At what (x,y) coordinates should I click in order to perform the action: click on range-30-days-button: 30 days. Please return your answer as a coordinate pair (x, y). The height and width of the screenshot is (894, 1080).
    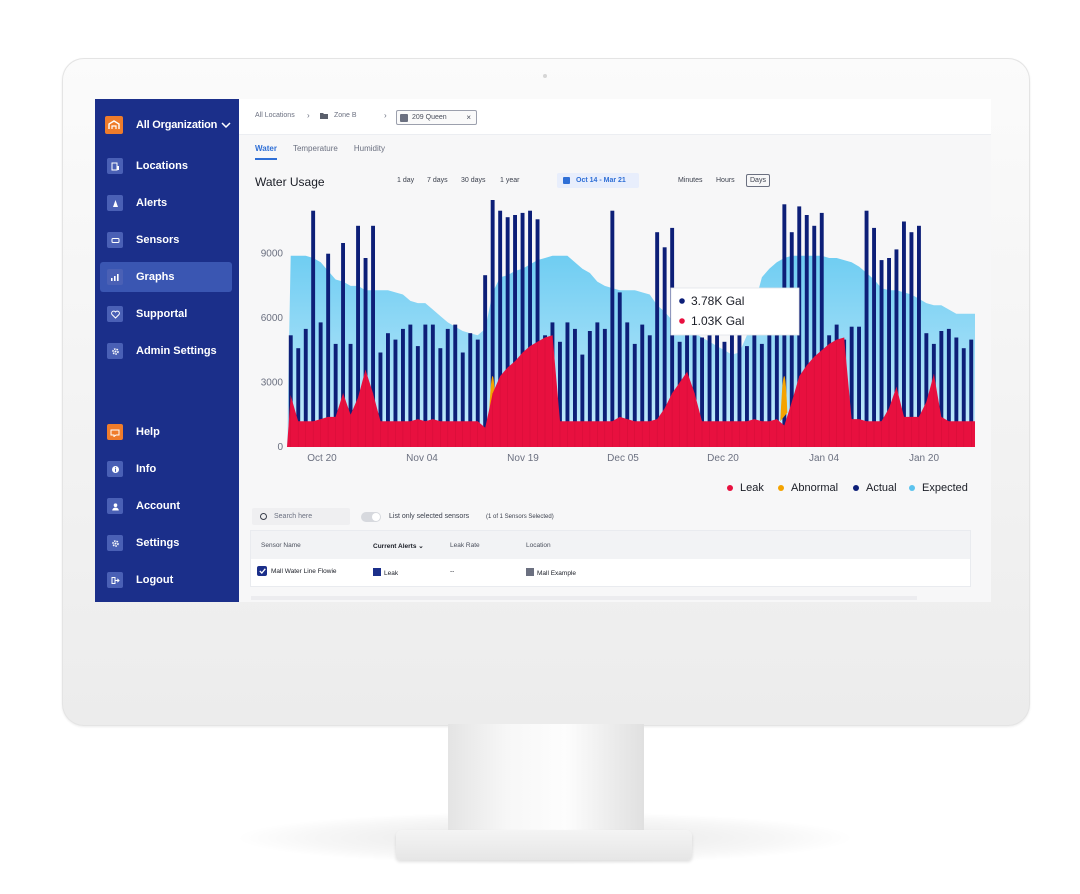
    Looking at the image, I should click on (473, 180).